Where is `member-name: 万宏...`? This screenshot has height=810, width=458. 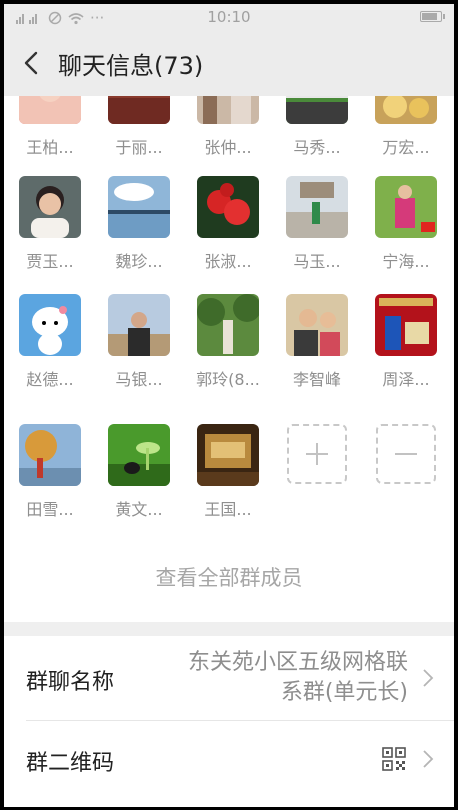 member-name: 万宏... is located at coordinates (406, 147).